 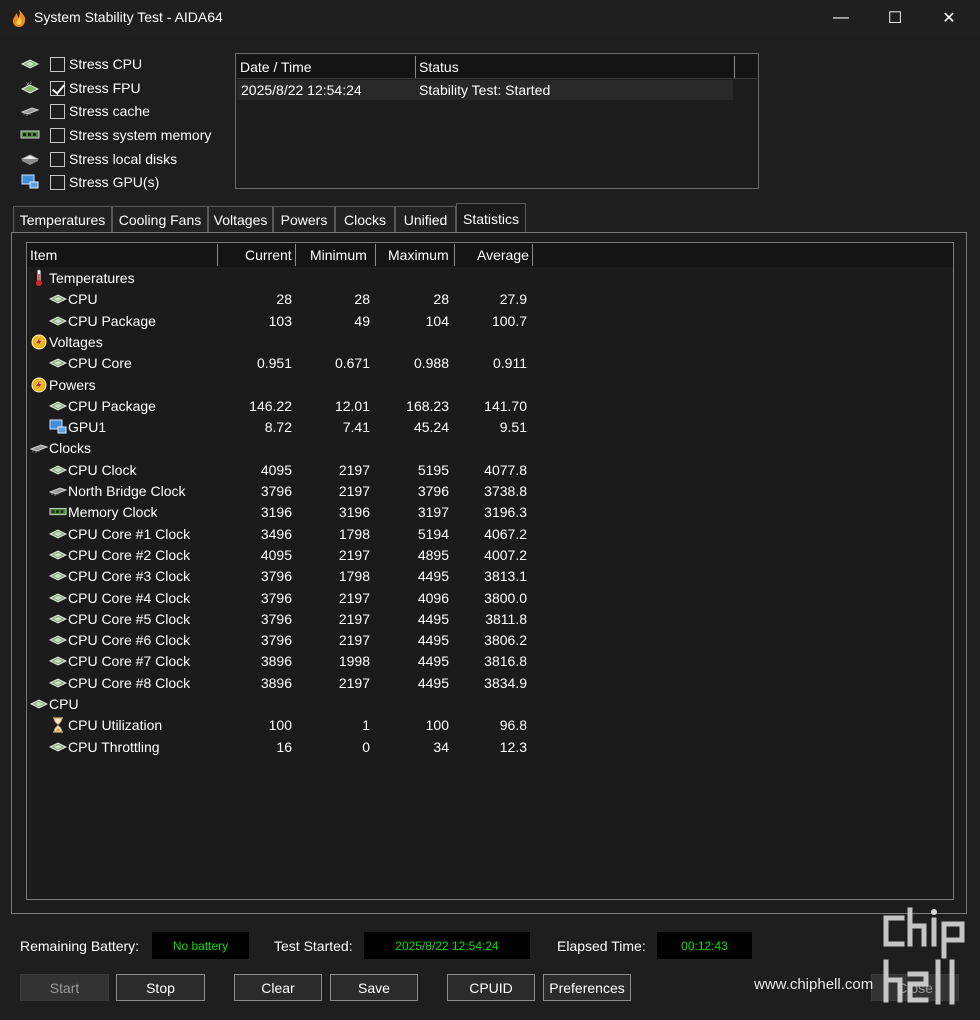 I want to click on table-group-row: CPU, so click(x=287, y=704).